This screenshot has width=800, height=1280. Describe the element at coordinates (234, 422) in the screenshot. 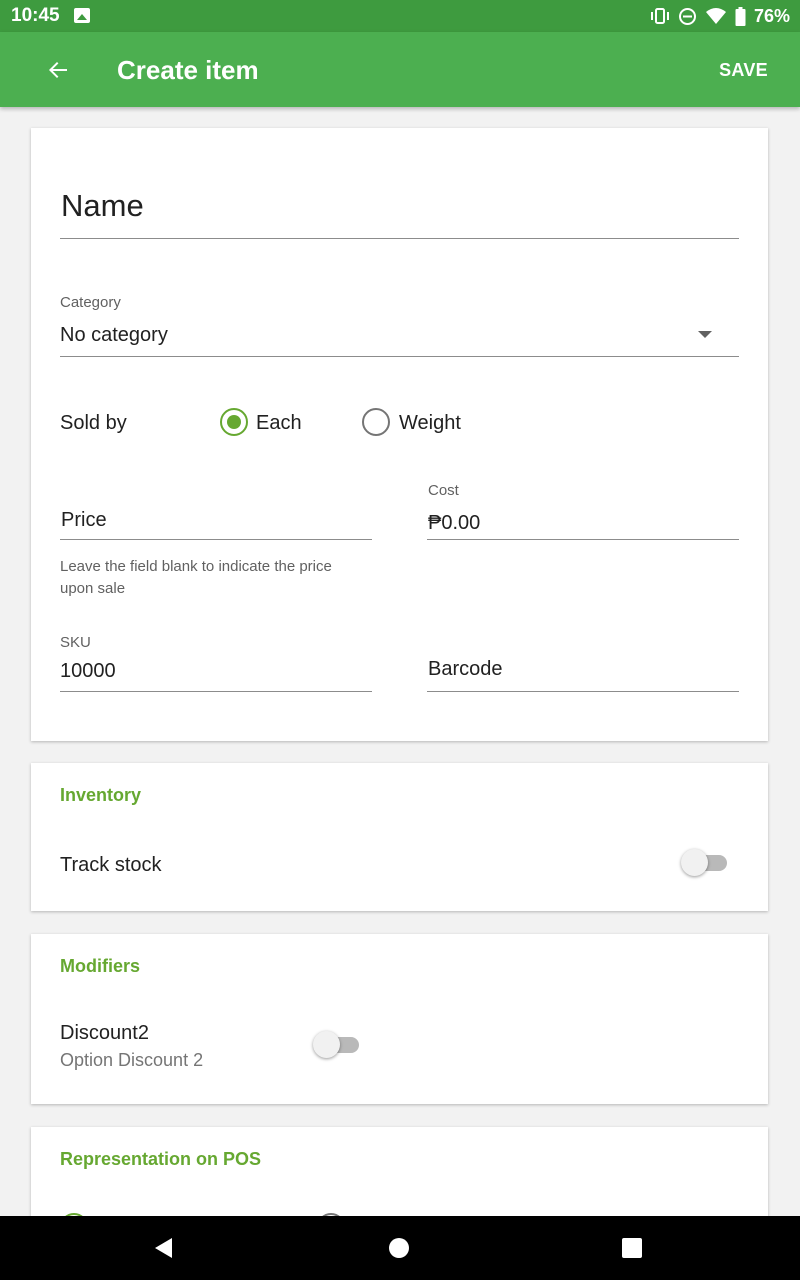

I see `sold-by-each-radio` at that location.